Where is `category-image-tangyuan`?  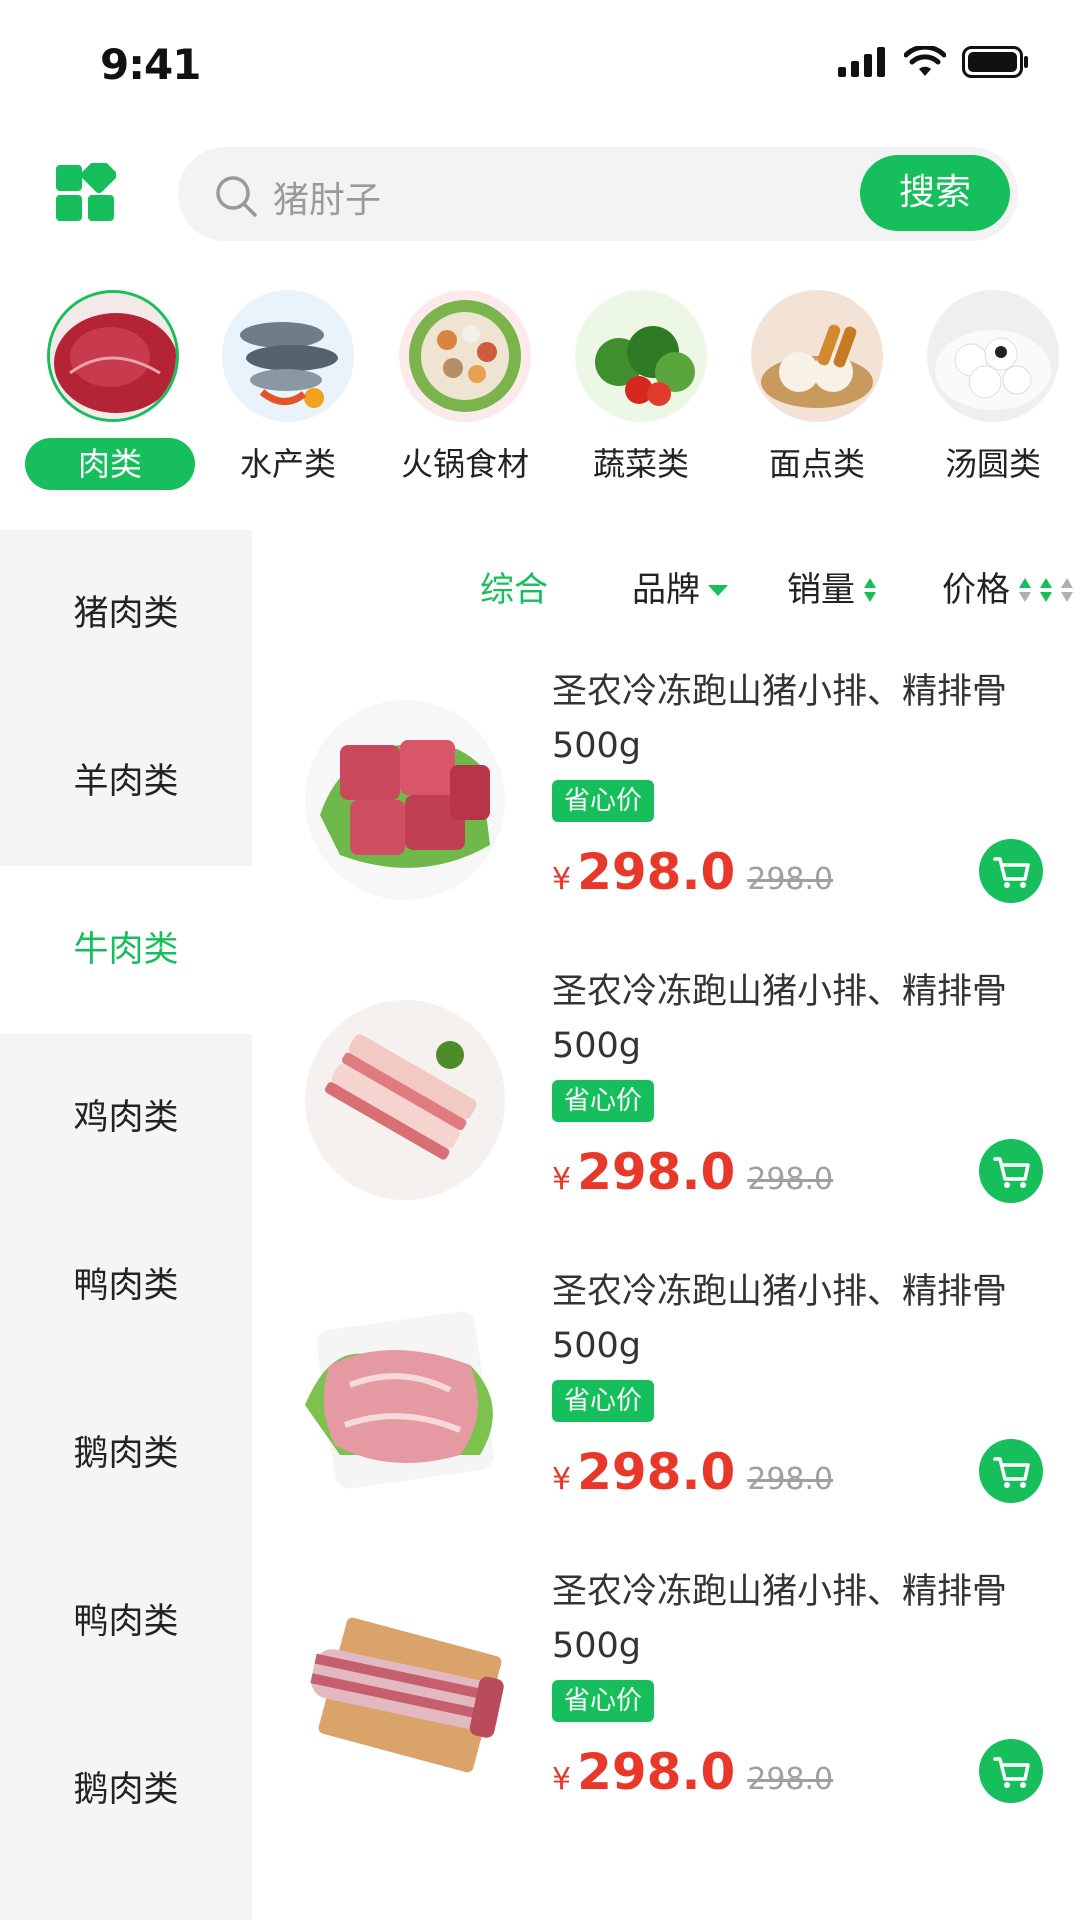 category-image-tangyuan is located at coordinates (993, 356).